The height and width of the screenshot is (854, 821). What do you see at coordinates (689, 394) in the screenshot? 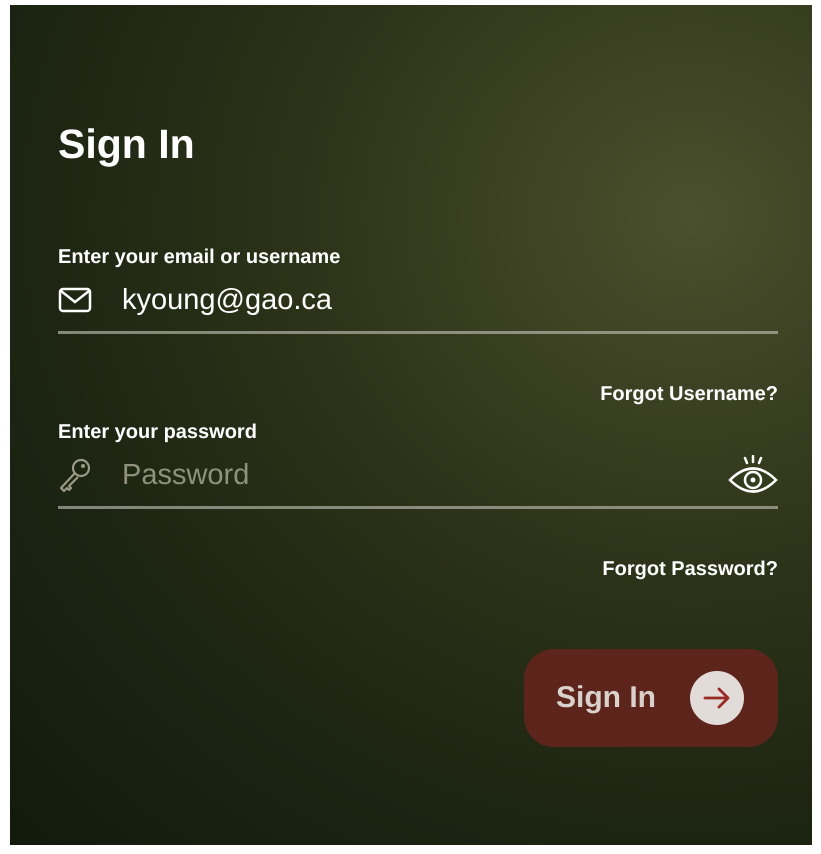
I see `forgot-username-link: Forgot Username?` at bounding box center [689, 394].